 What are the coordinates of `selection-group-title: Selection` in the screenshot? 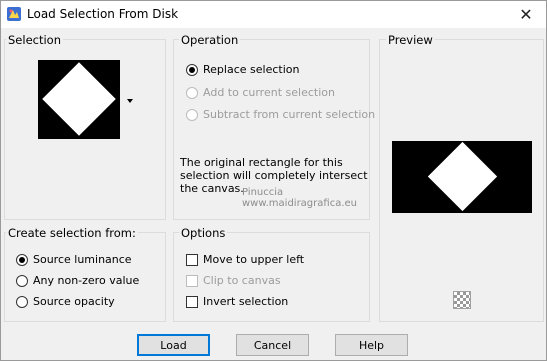 It's located at (34, 40).